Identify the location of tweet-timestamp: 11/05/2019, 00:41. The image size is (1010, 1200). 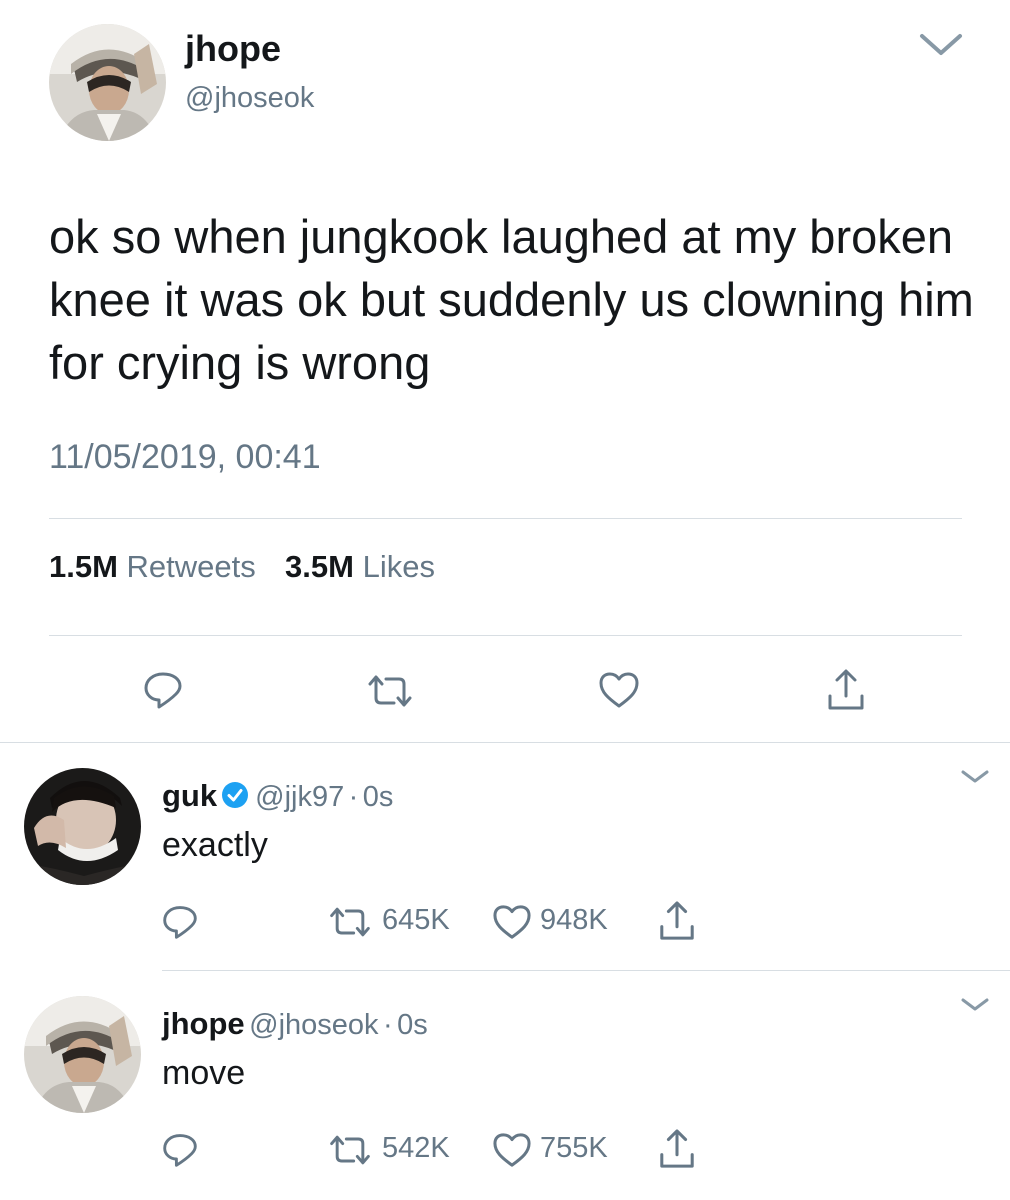
(185, 457).